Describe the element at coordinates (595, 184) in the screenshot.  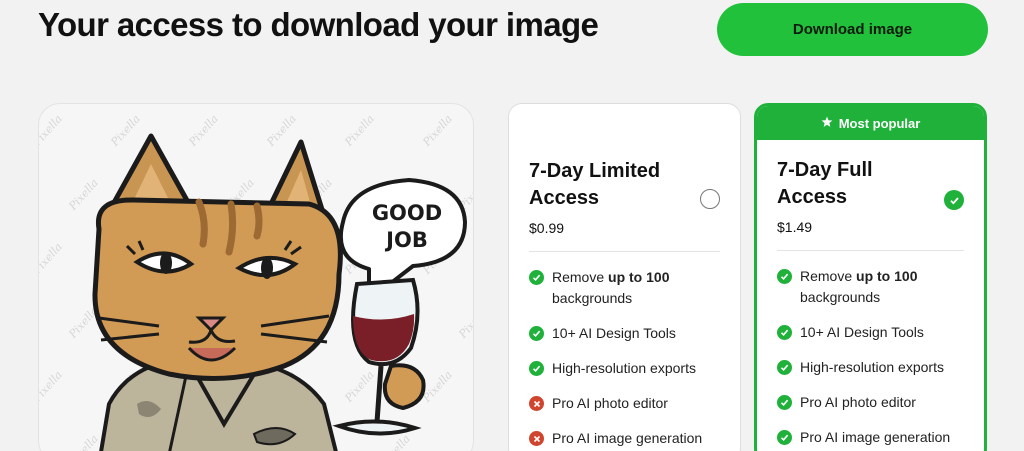
I see `plan-name: 7-Day Limited Access` at that location.